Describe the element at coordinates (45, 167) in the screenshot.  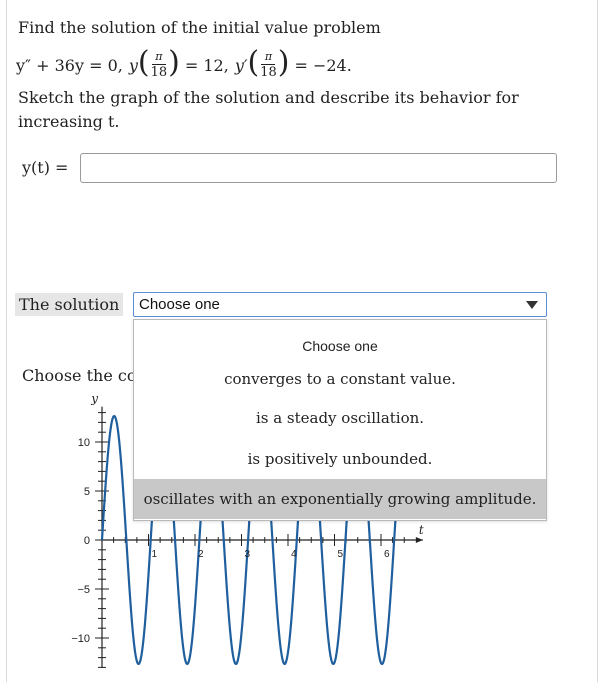
I see `answer-label: y(t) =` at that location.